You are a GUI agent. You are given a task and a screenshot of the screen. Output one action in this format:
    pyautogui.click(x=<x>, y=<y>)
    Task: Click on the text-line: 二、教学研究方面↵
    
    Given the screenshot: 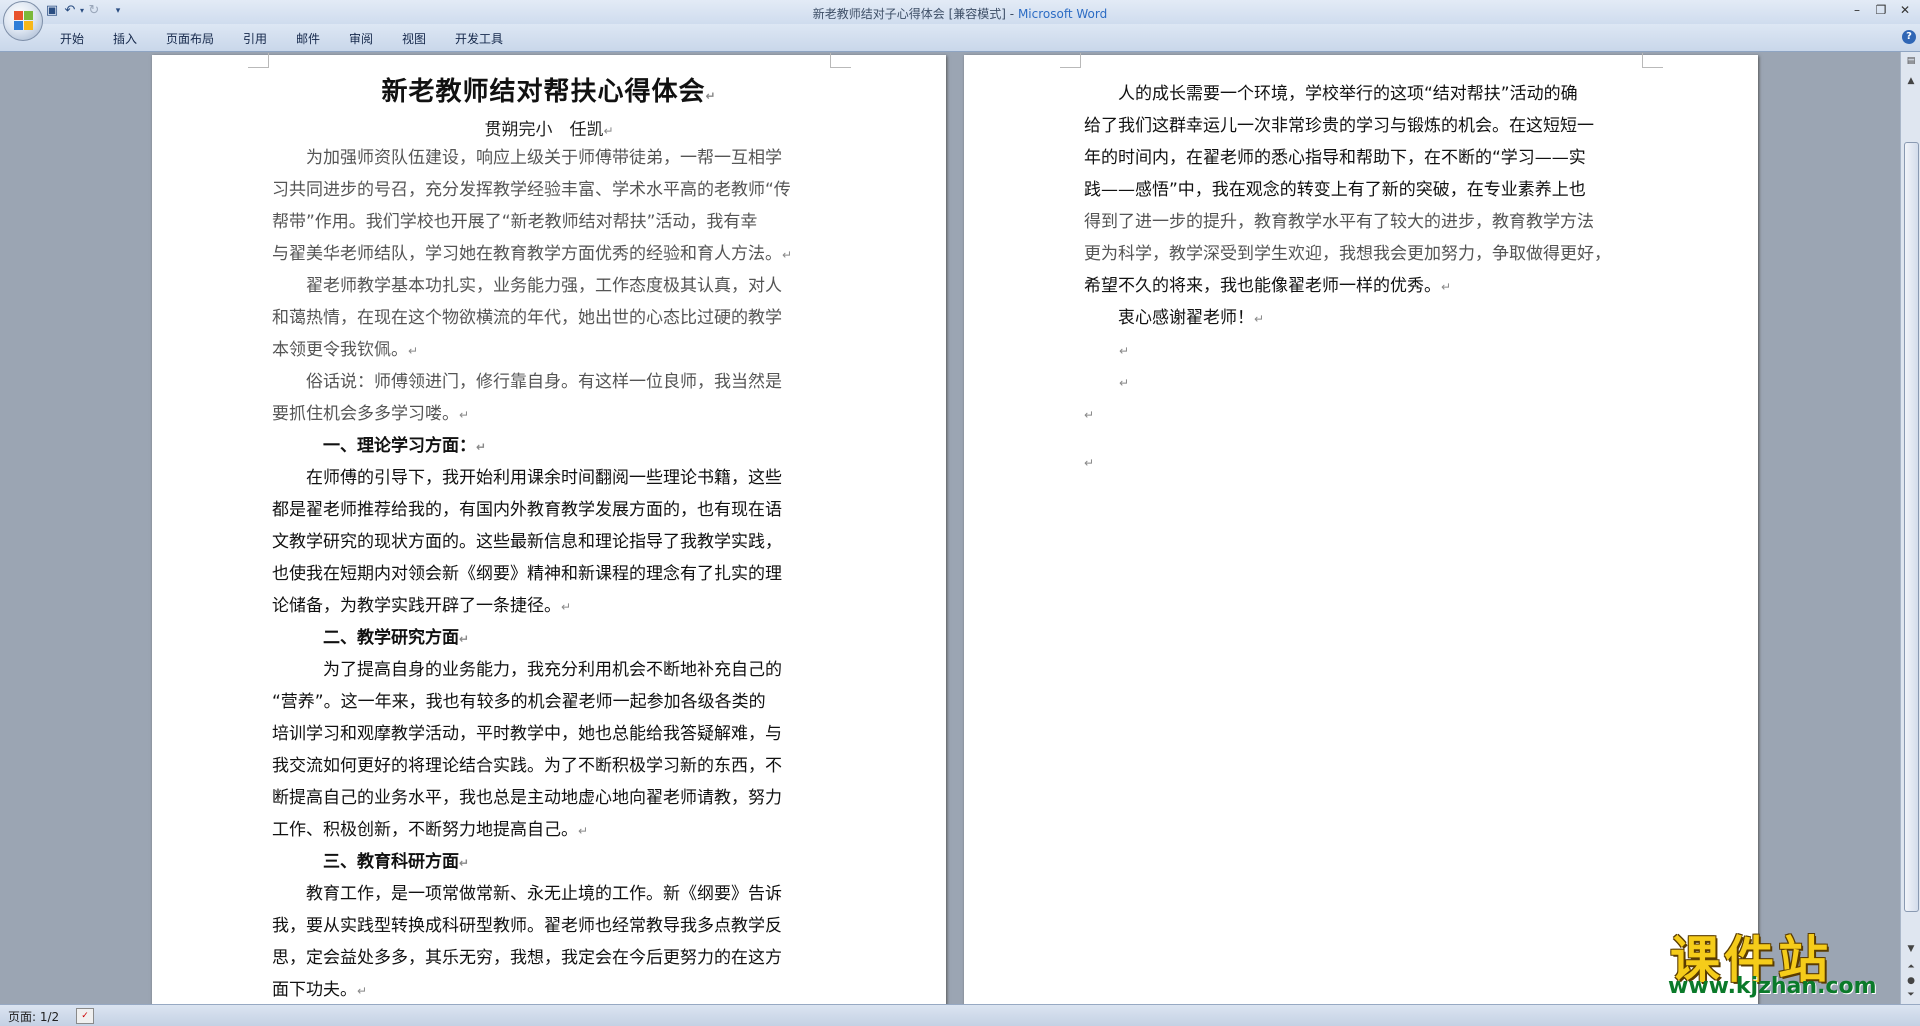 What is the action you would take?
    pyautogui.click(x=371, y=638)
    